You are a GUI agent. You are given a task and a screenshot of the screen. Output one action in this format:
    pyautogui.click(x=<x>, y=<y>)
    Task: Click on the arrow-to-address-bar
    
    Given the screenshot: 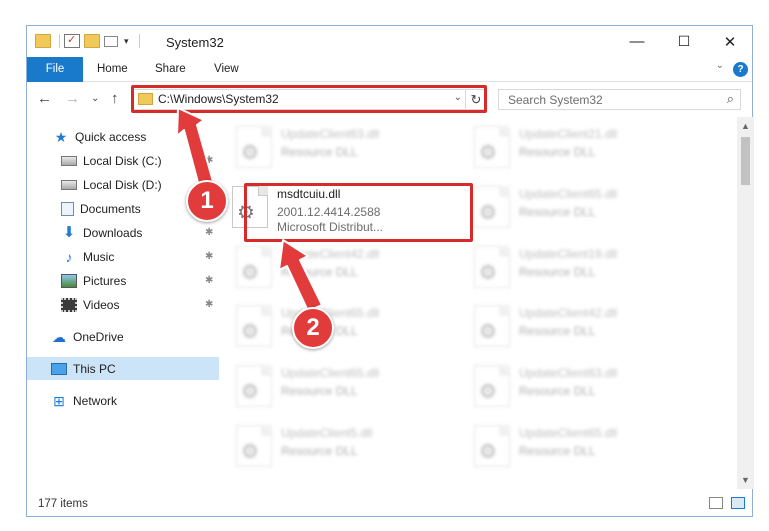 What is the action you would take?
    pyautogui.click(x=195, y=149)
    